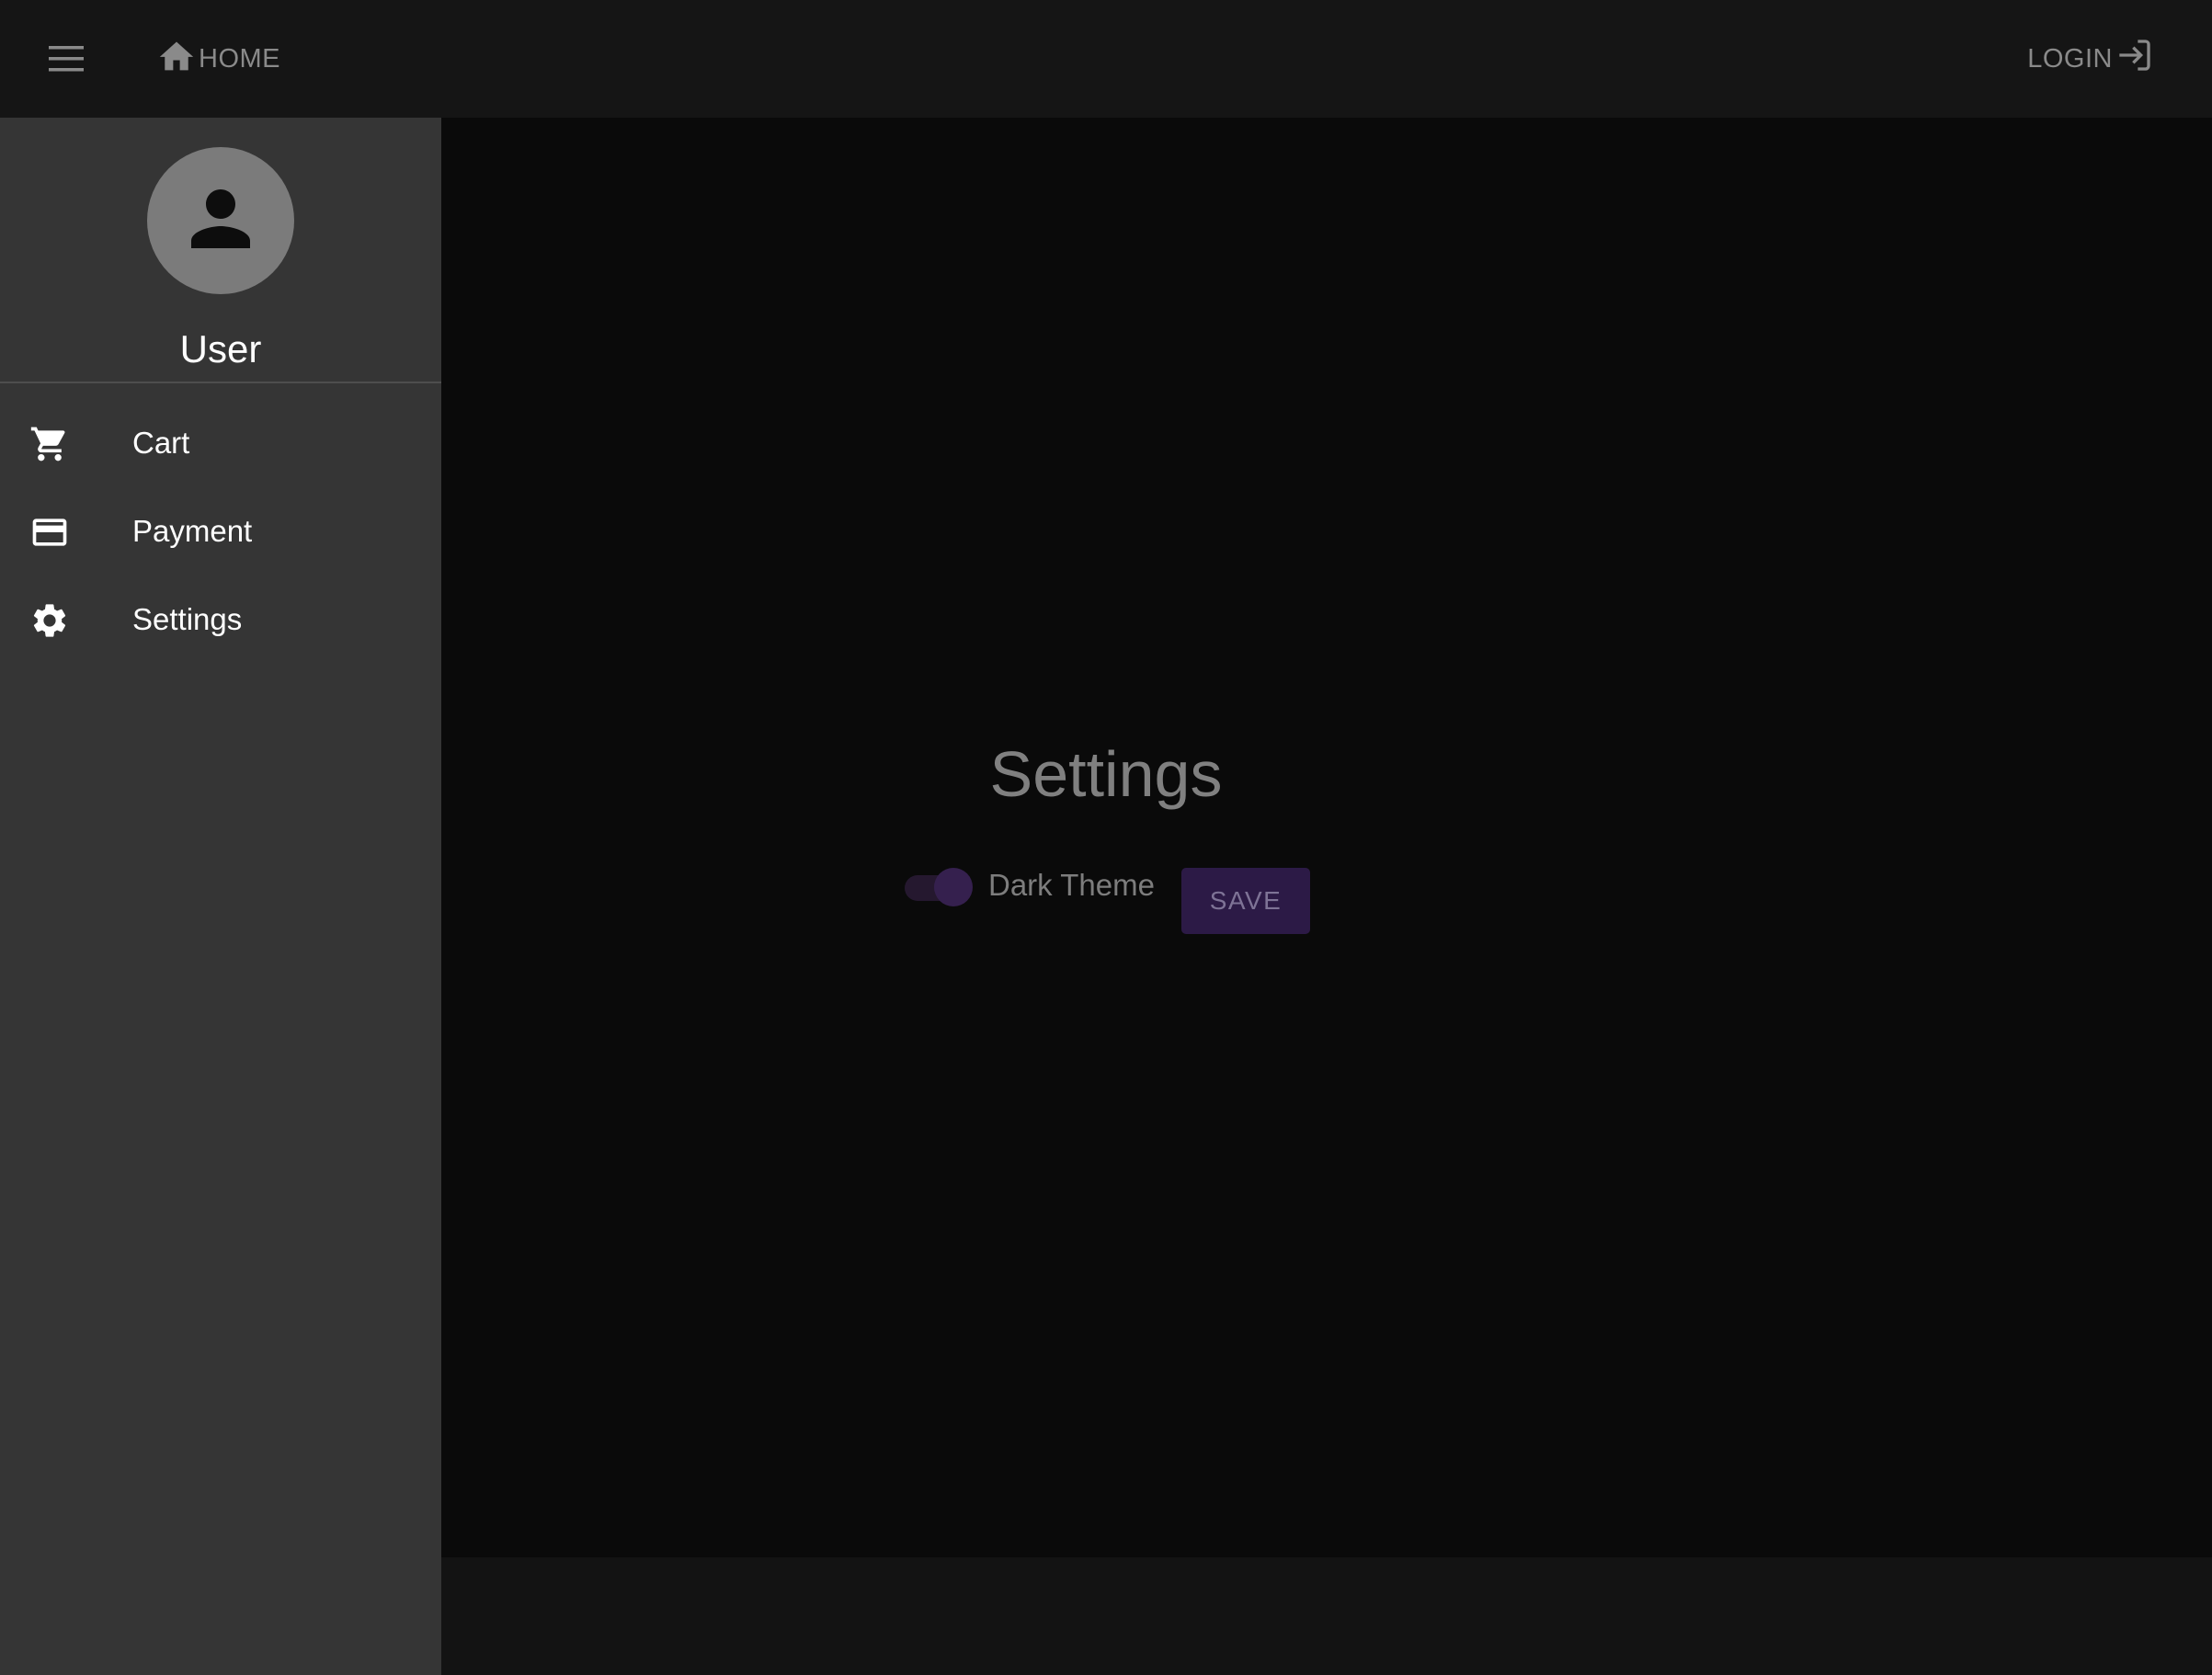  What do you see at coordinates (1245, 901) in the screenshot?
I see `save-button: SAVE` at bounding box center [1245, 901].